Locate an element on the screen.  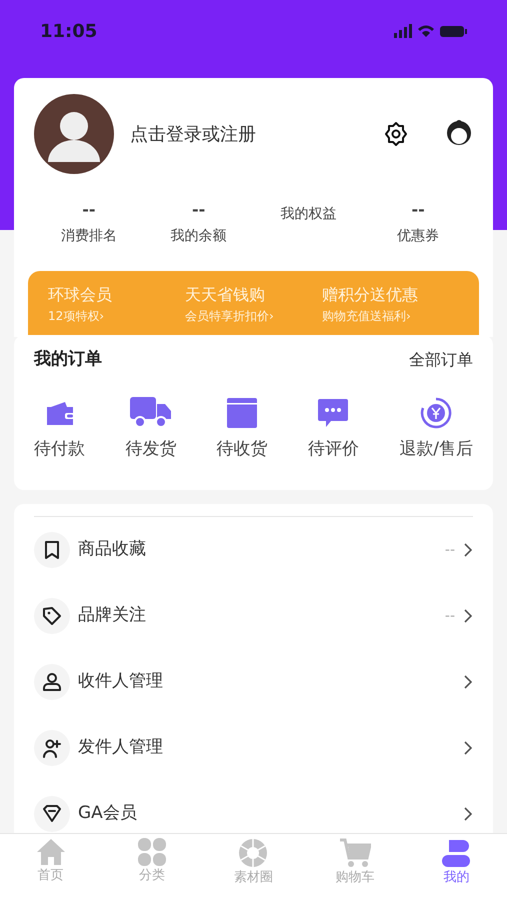
all-orders-link: 全部订单 is located at coordinates (441, 360).